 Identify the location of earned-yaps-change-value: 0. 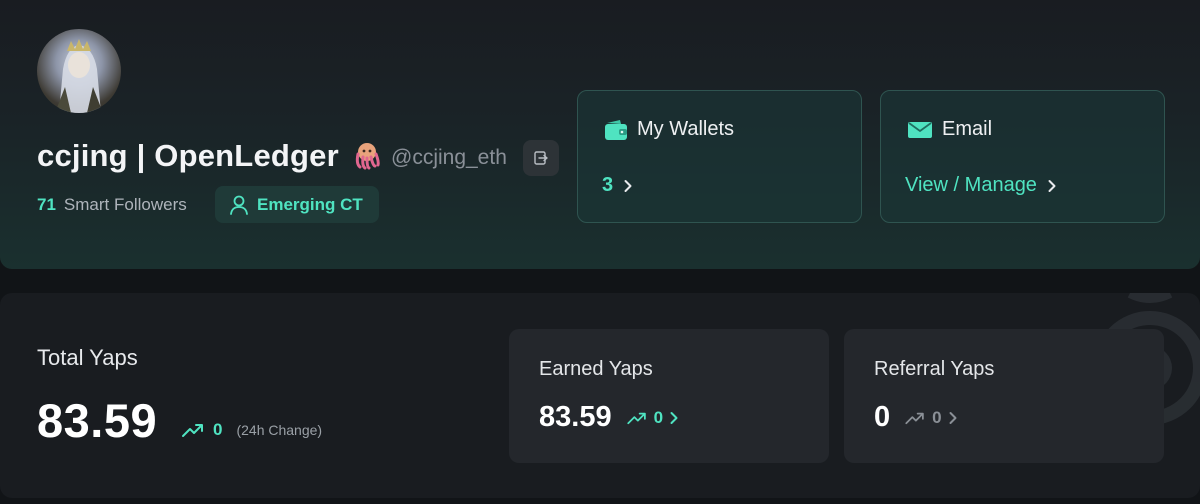
(658, 417).